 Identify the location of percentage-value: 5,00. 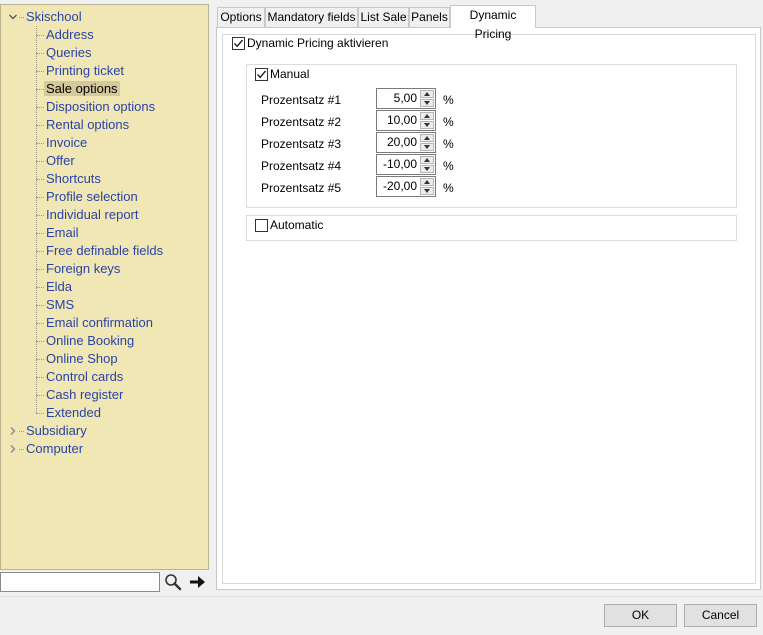
(405, 98).